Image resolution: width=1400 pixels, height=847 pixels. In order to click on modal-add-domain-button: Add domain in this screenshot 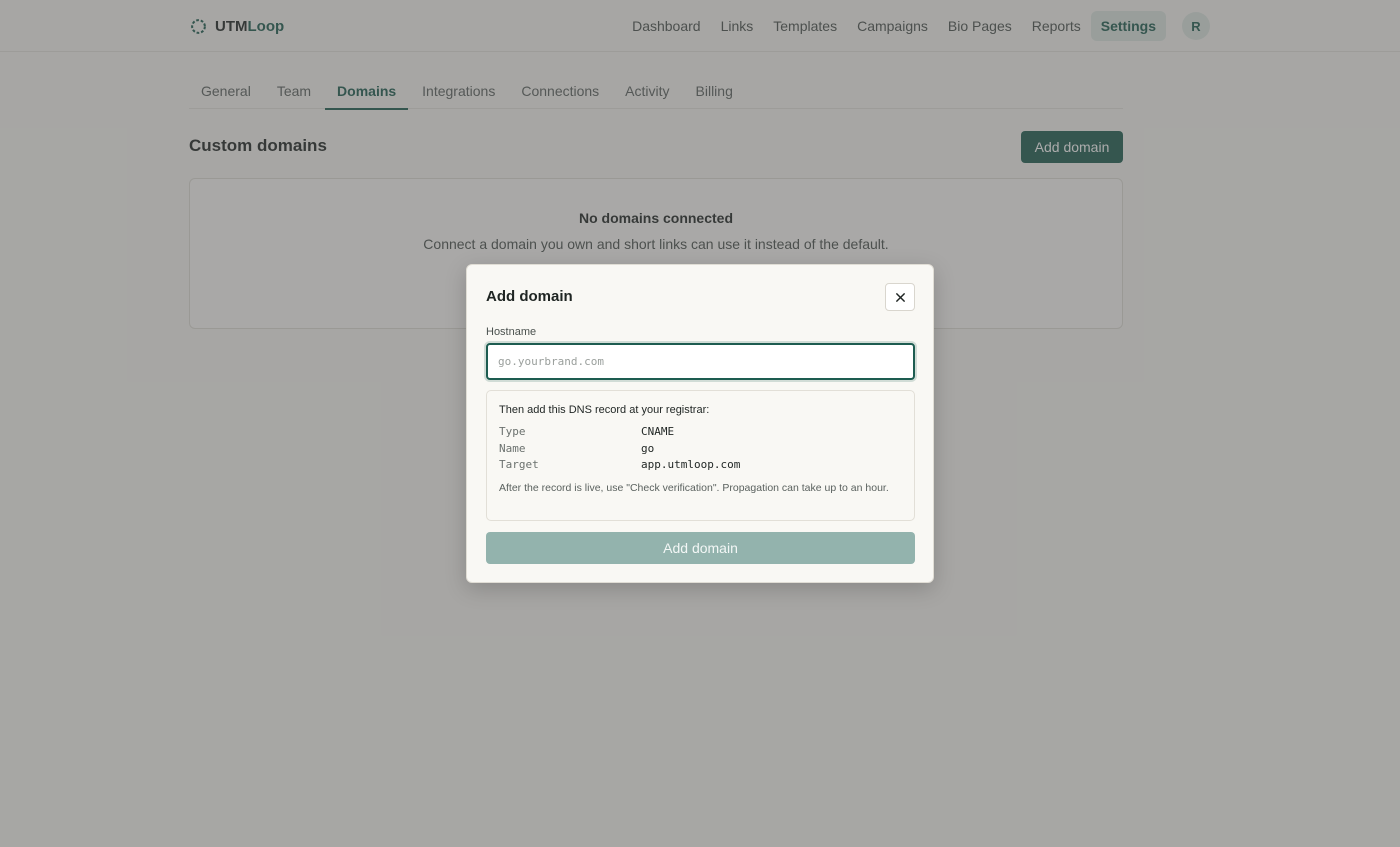, I will do `click(700, 548)`.